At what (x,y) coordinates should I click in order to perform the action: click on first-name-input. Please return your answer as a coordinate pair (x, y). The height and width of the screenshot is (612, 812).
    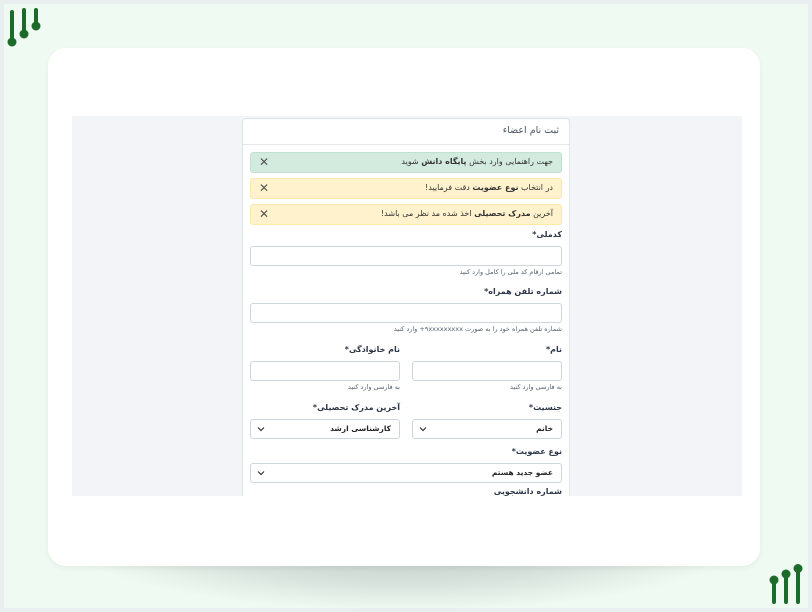
    Looking at the image, I should click on (487, 371).